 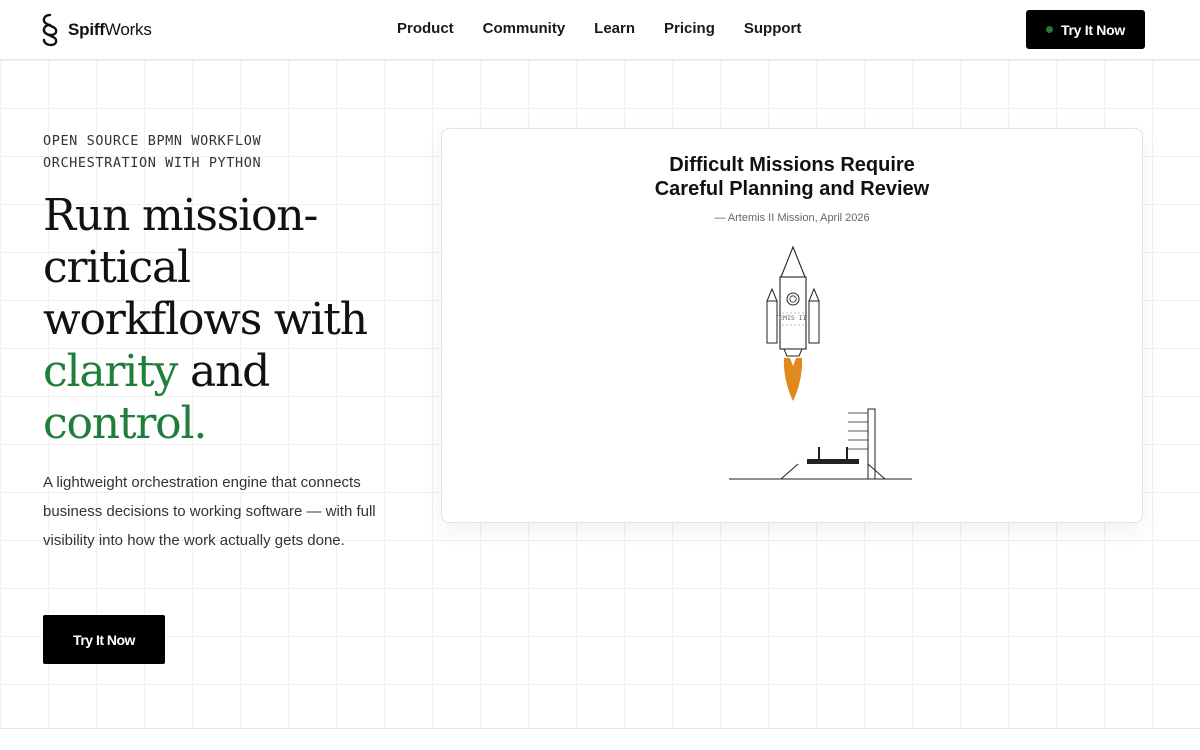 I want to click on rocket-launch-illustration: ARTEMIS II, so click(x=820, y=362).